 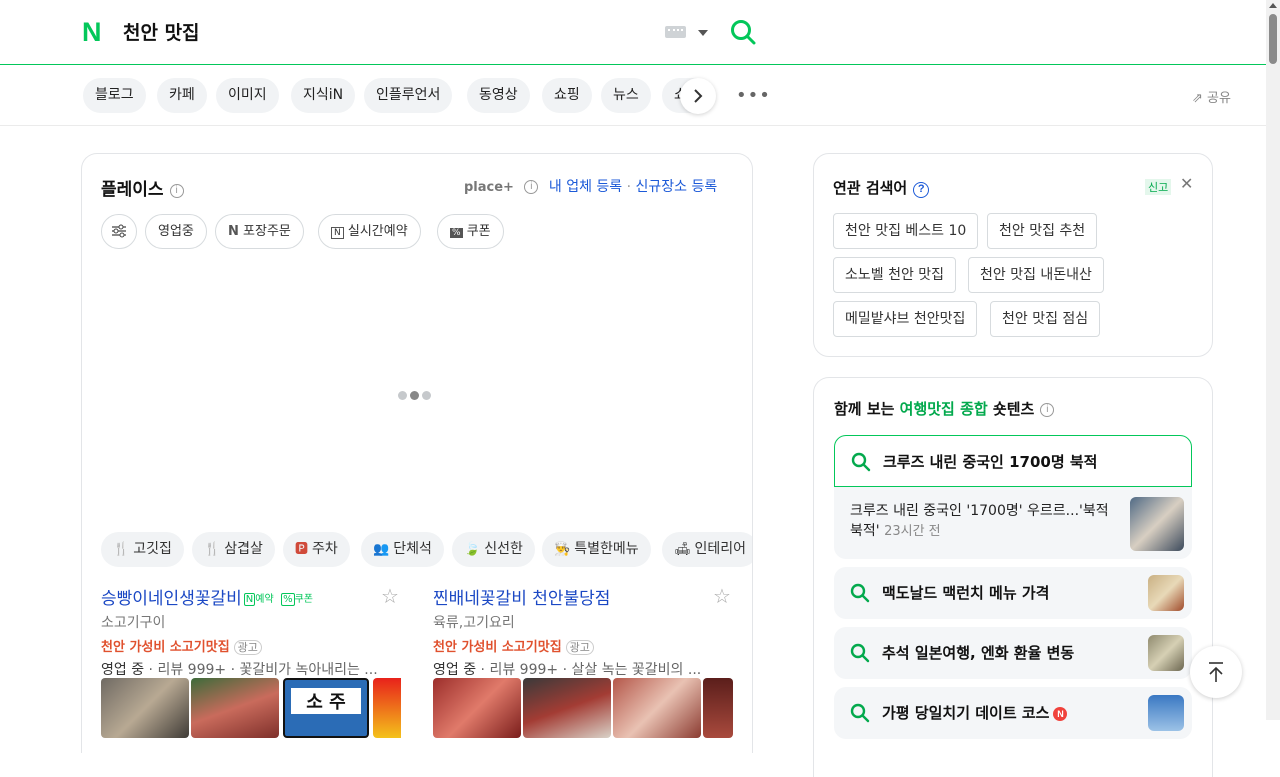 What do you see at coordinates (990, 462) in the screenshot?
I see `keyword-text: 크루즈 내린 중국인 1700명 북적` at bounding box center [990, 462].